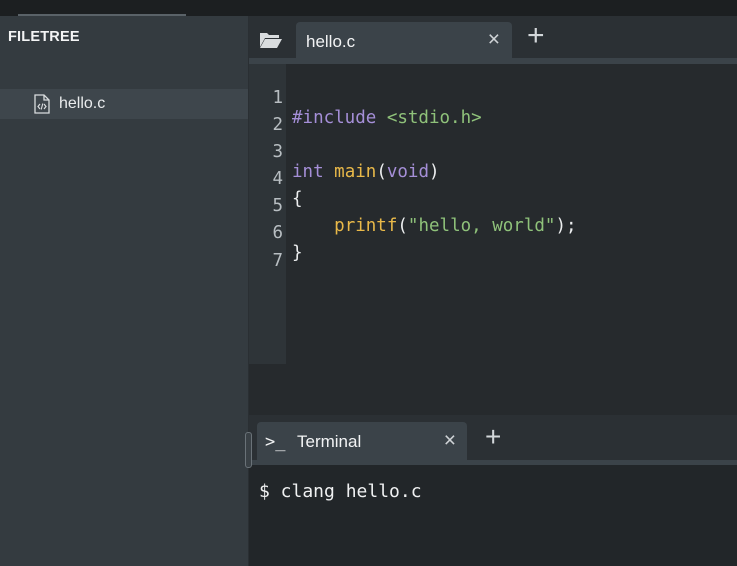  What do you see at coordinates (270, 115) in the screenshot?
I see `code-line: 2` at bounding box center [270, 115].